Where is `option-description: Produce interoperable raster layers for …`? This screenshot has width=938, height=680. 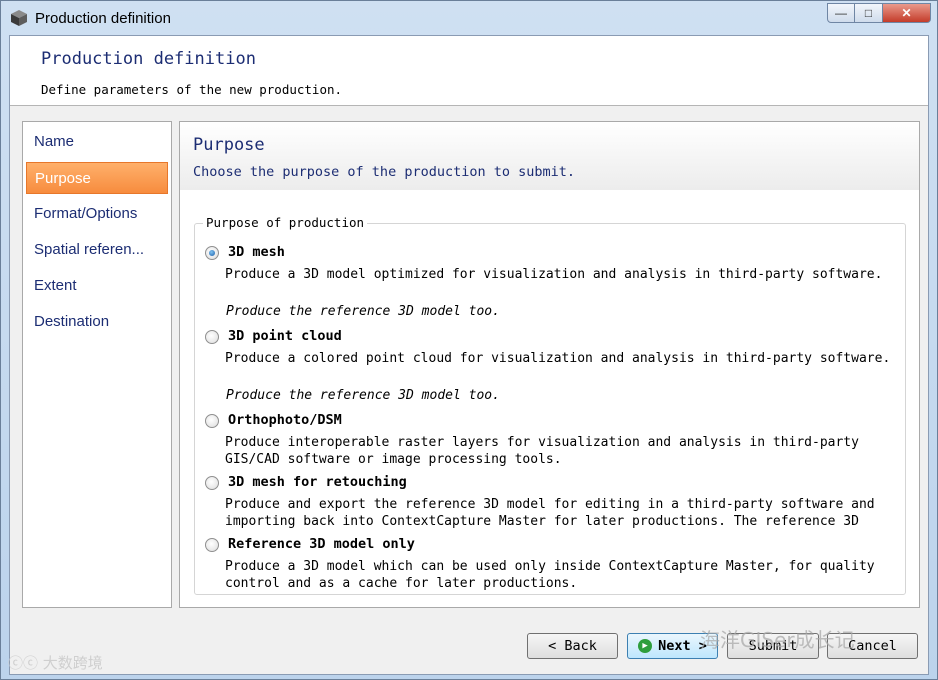 option-description: Produce interoperable raster layers for … is located at coordinates (542, 451).